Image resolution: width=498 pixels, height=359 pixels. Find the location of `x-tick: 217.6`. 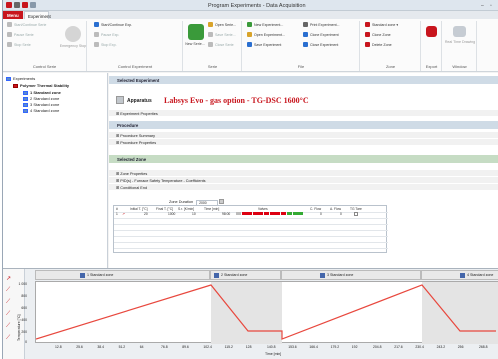

x-tick: 217.6 is located at coordinates (398, 347).